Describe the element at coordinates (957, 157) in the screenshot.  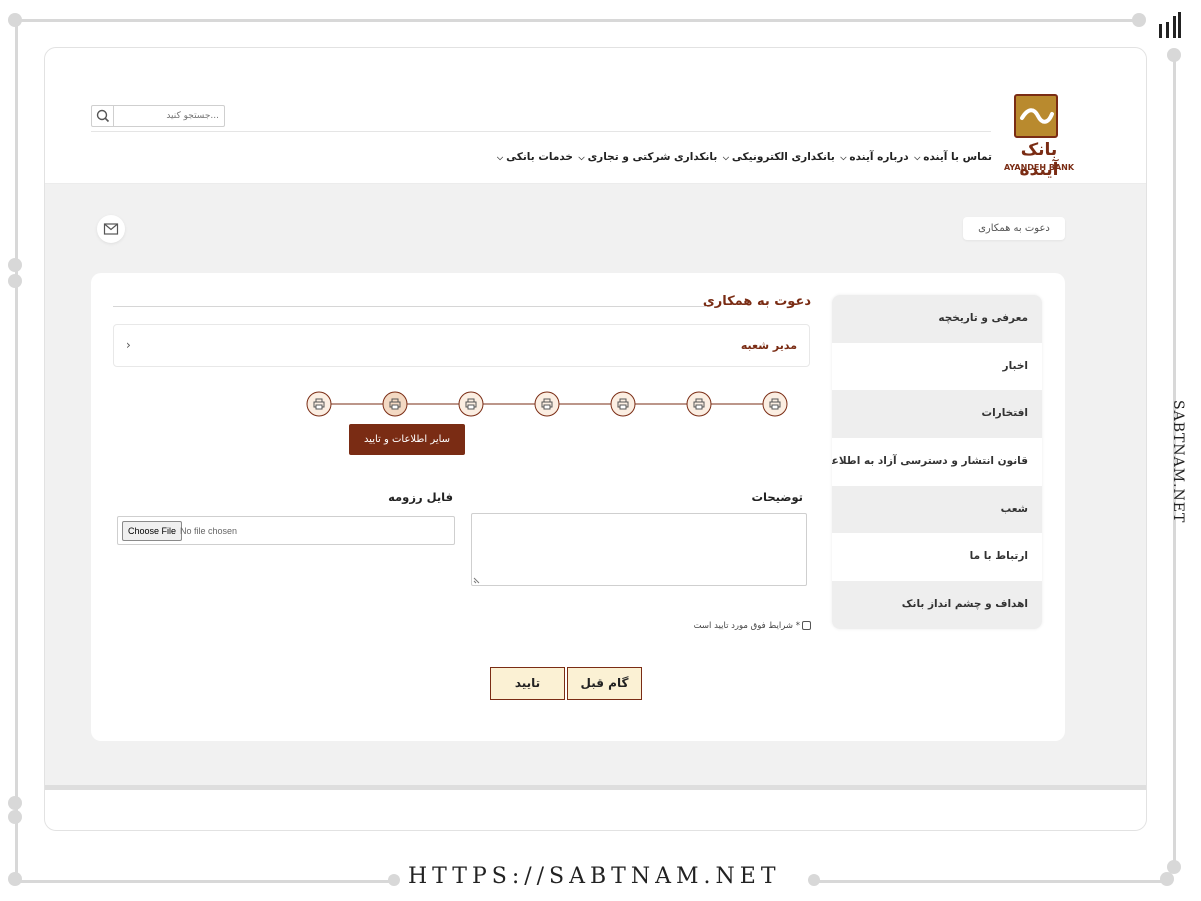
I see `nav-item-label: تماس با آینده` at that location.